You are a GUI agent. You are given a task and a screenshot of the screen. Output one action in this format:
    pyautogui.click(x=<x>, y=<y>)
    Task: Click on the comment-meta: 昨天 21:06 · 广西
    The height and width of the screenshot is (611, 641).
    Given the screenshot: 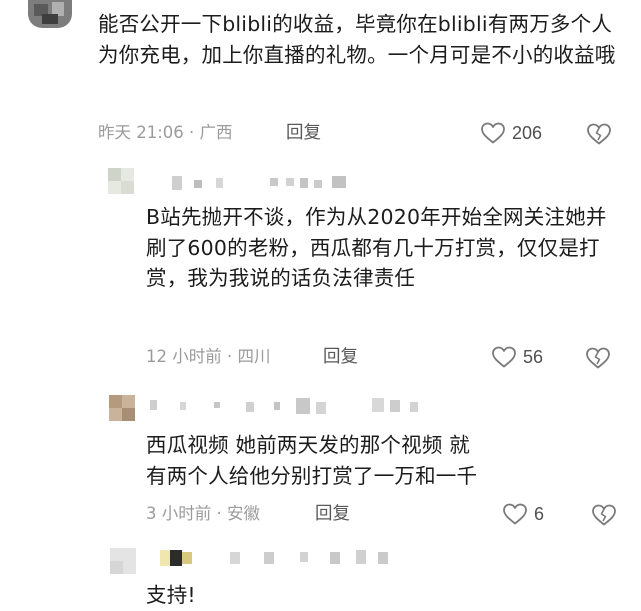 What is the action you would take?
    pyautogui.click(x=165, y=132)
    